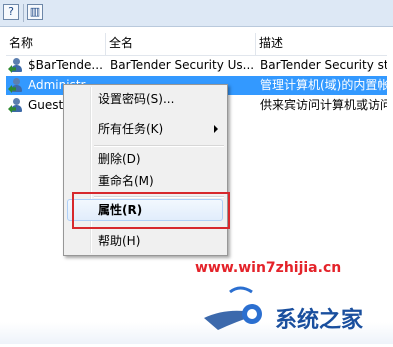 The height and width of the screenshot is (347, 393). Describe the element at coordinates (159, 146) in the screenshot. I see `menu-separator` at that location.